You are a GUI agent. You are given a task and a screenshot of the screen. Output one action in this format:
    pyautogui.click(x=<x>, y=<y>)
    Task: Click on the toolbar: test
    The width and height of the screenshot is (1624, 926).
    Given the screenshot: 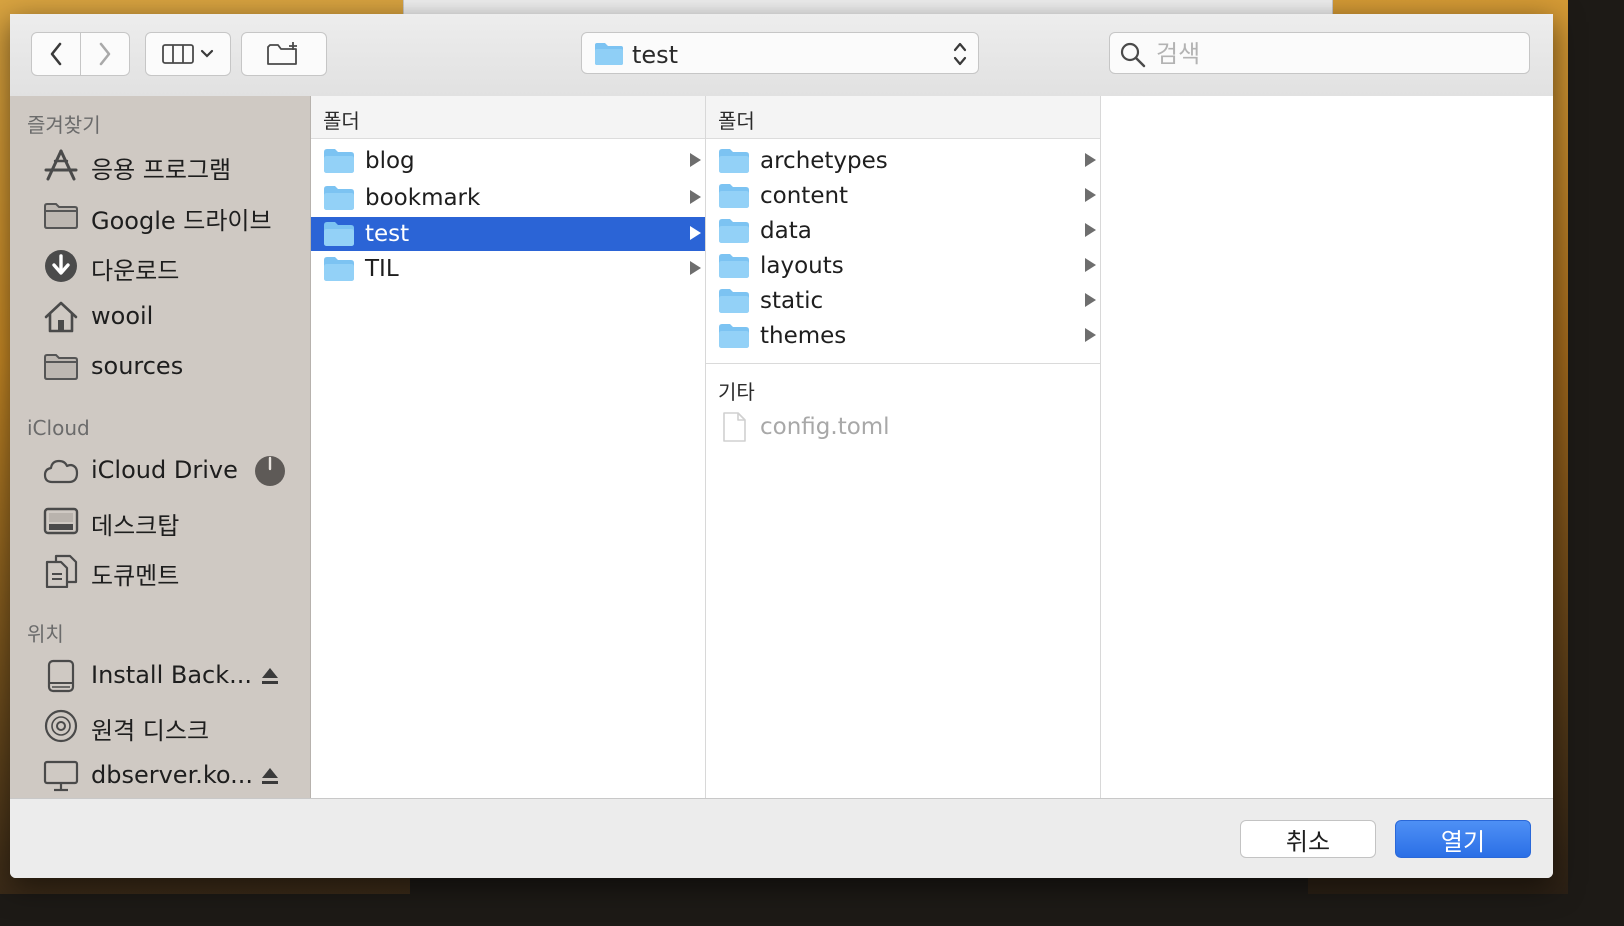 What is the action you would take?
    pyautogui.click(x=781, y=55)
    